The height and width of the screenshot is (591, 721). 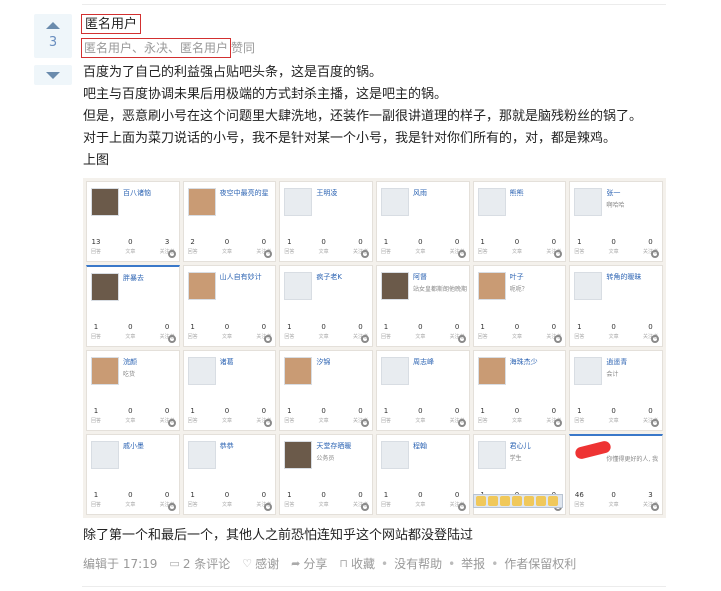 I want to click on paragraph: 吧主与百度协调未果后用极端的方式封杀主播，这是吧主的锅。, so click(x=265, y=94).